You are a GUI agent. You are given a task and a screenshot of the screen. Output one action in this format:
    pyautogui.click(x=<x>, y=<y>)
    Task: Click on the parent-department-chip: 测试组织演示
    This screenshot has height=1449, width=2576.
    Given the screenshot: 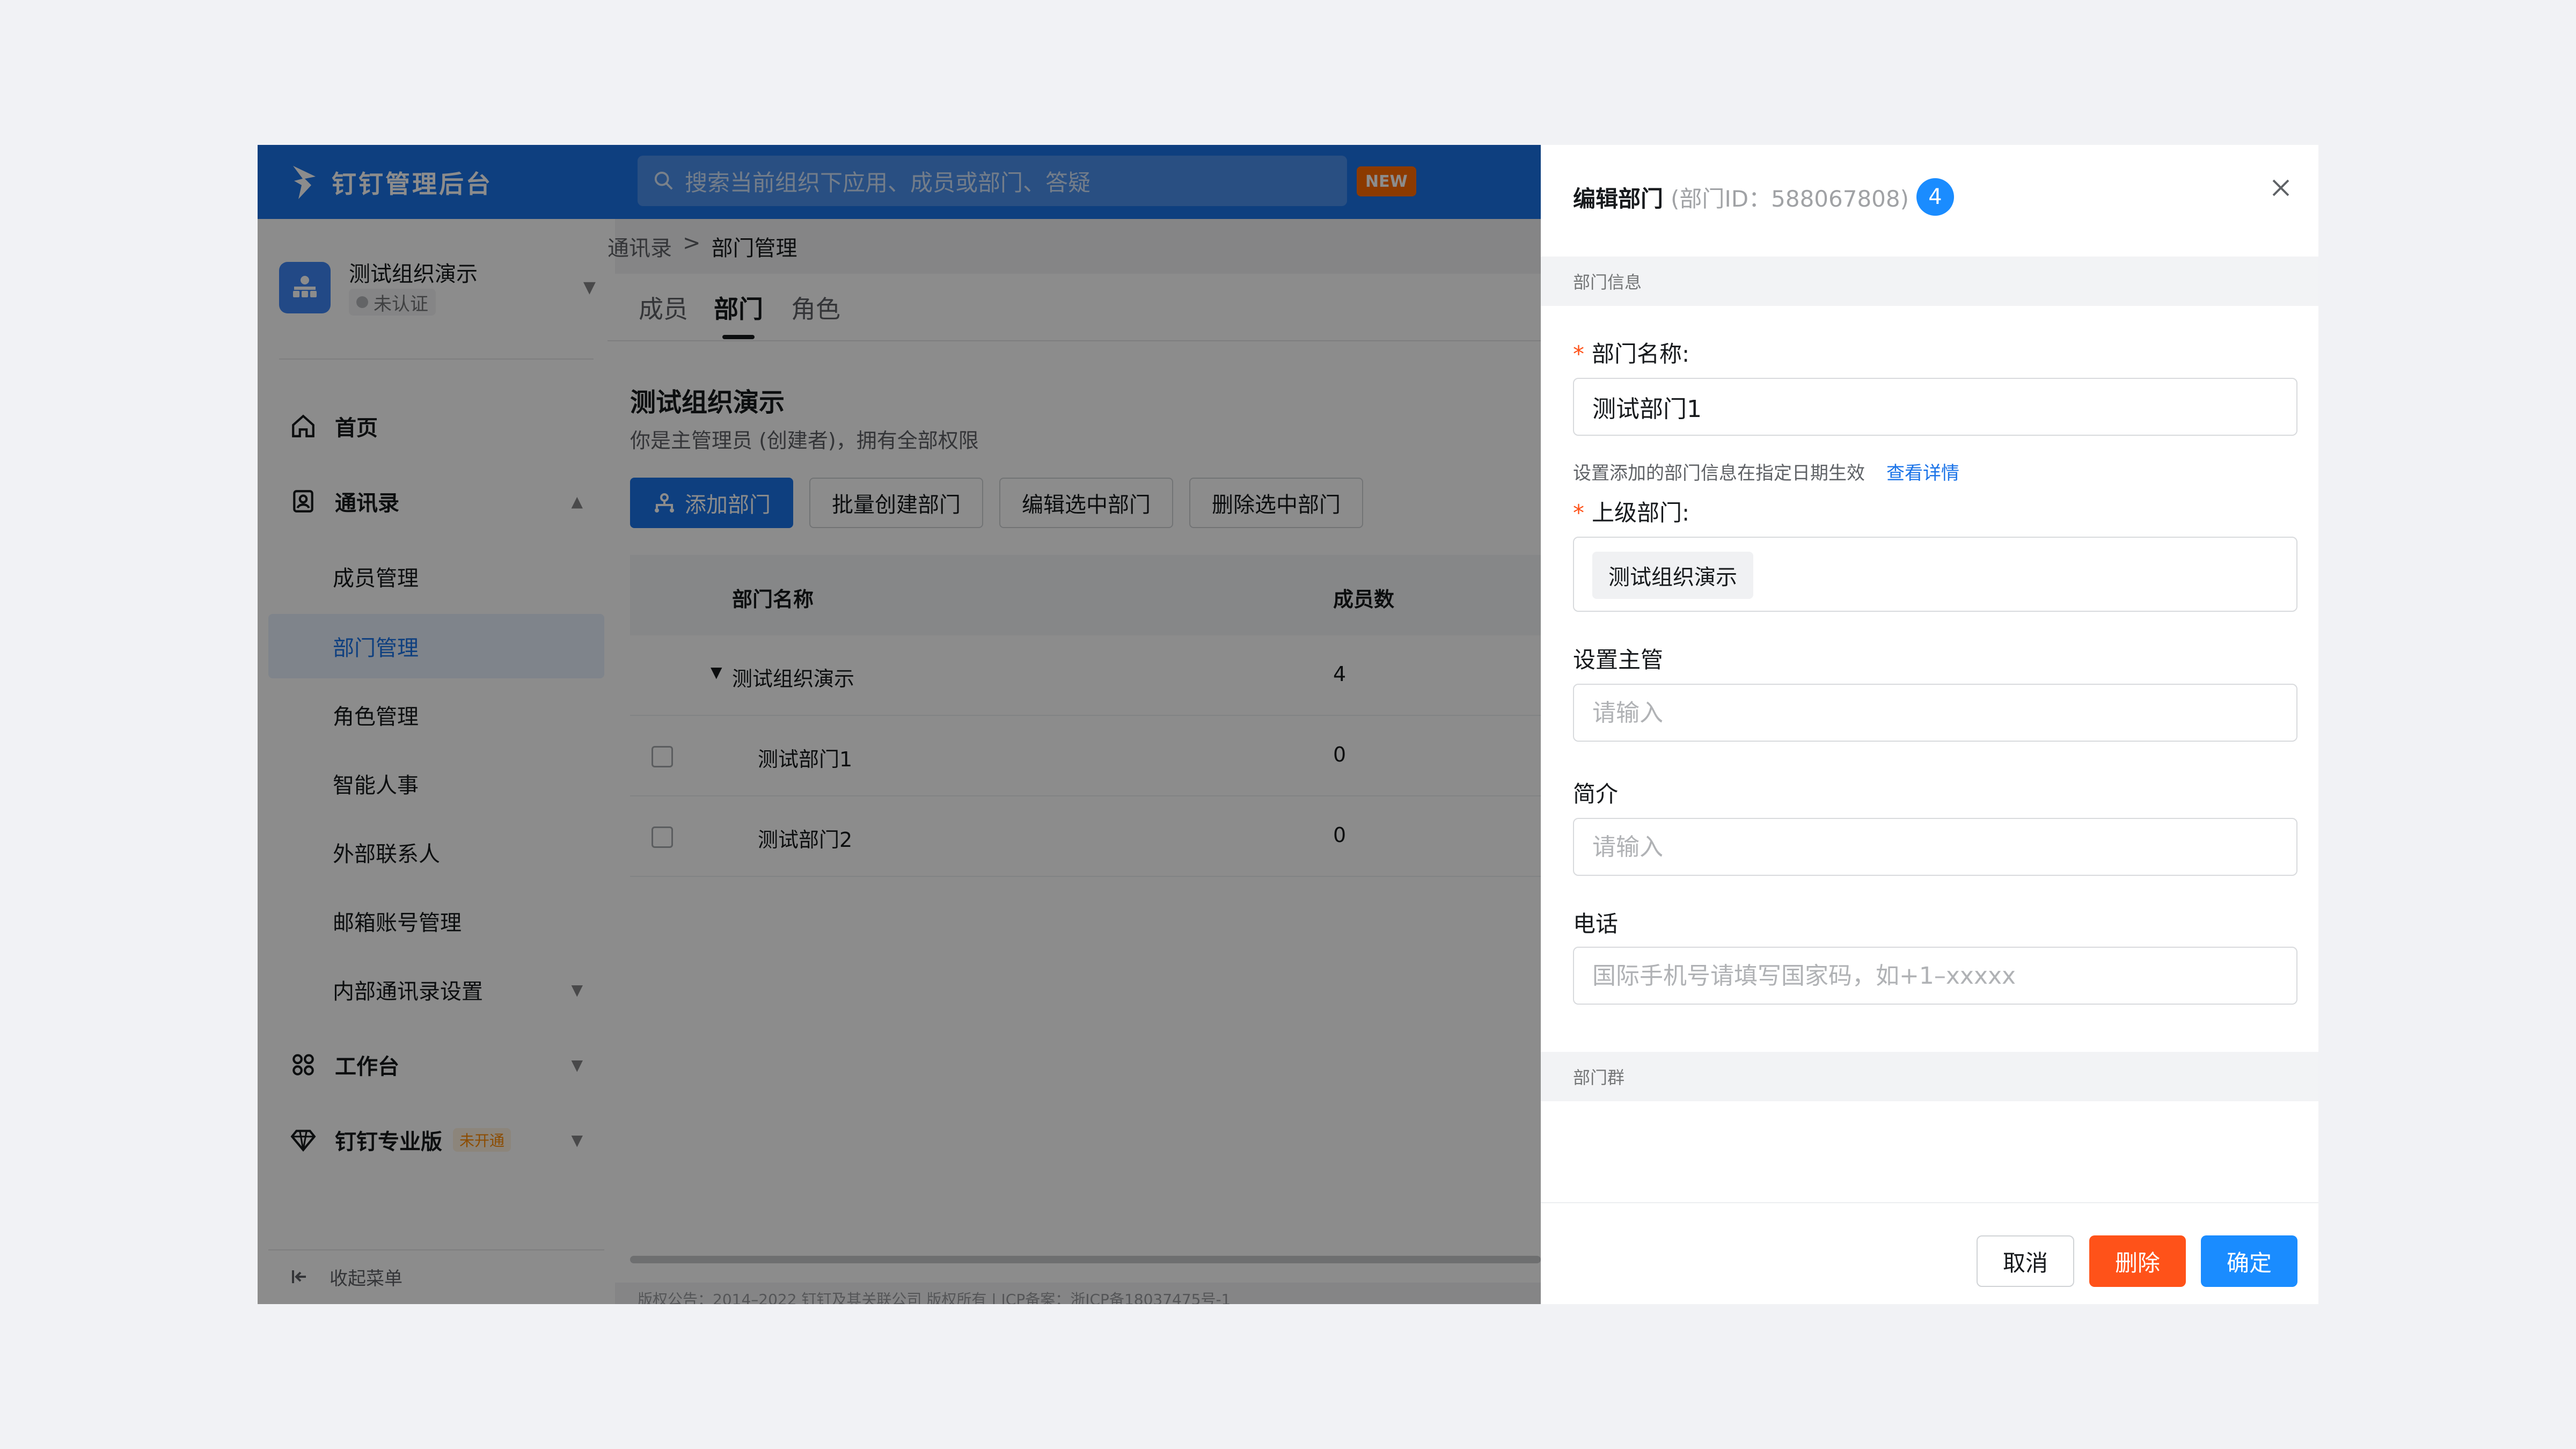 What is the action you would take?
    pyautogui.click(x=1672, y=575)
    